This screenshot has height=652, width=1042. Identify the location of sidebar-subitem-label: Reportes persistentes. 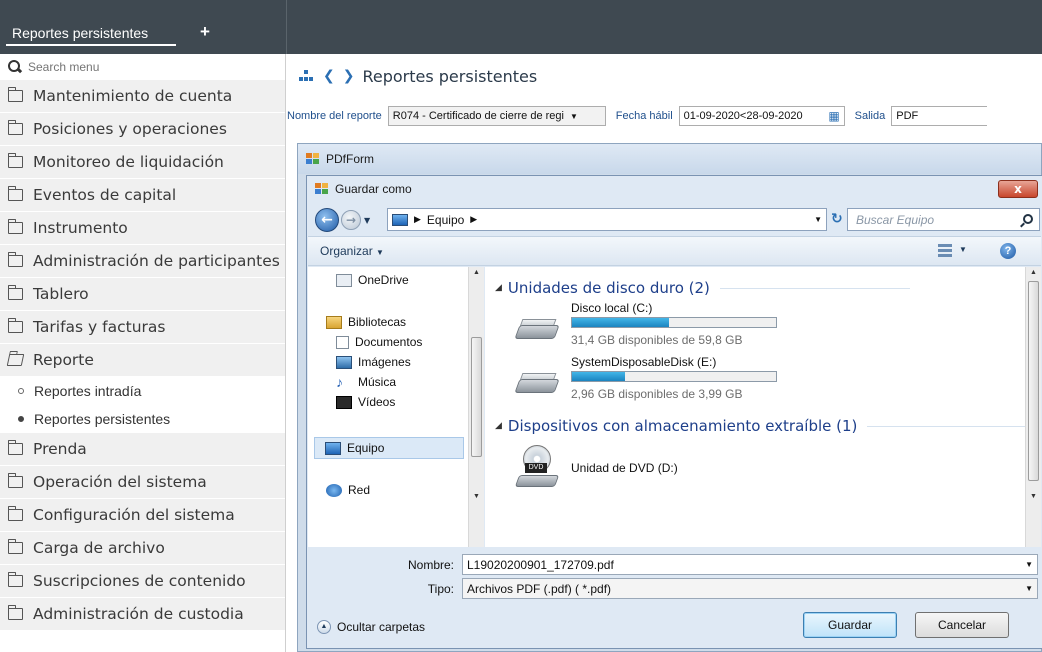
(102, 419).